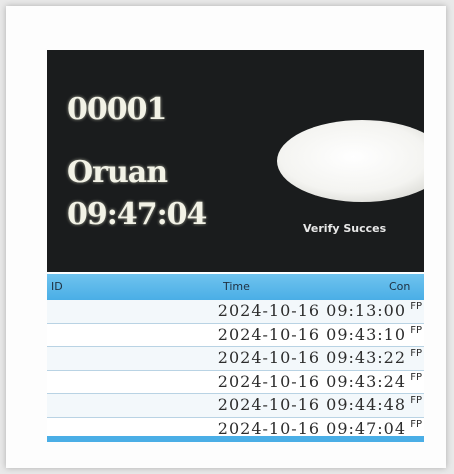  Describe the element at coordinates (57, 286) in the screenshot. I see `column-header-id: ID` at that location.